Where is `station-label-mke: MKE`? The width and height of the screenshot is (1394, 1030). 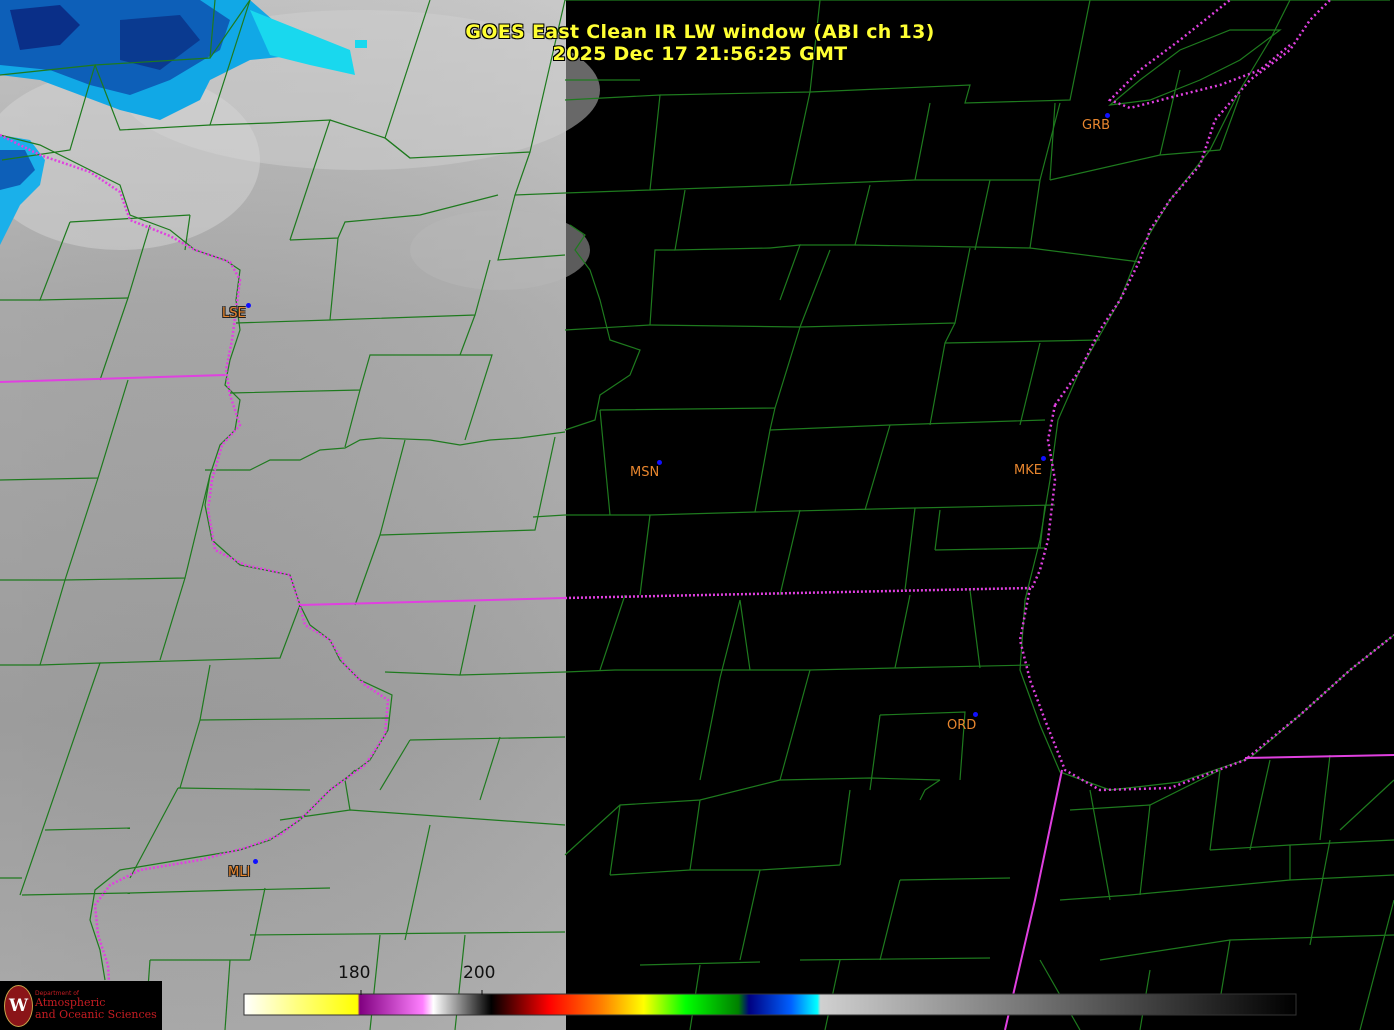 station-label-mke: MKE is located at coordinates (1028, 470).